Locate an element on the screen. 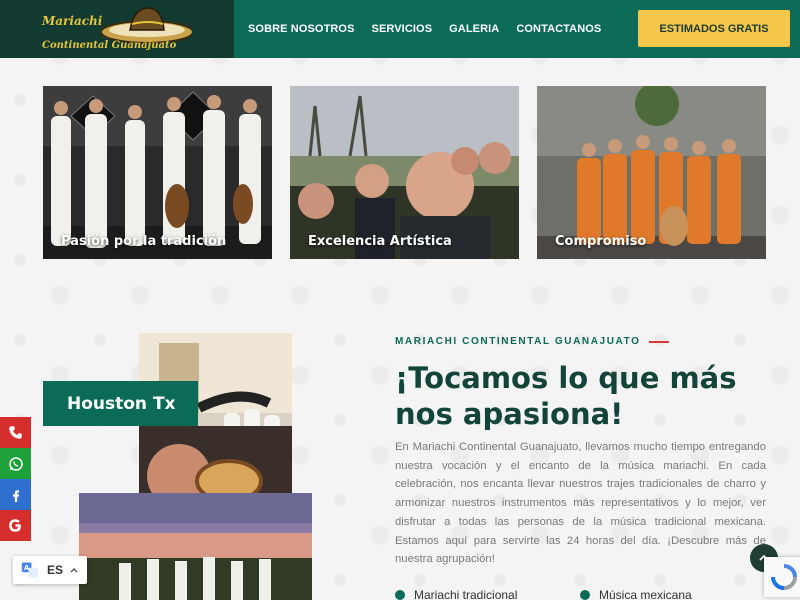  translate-icon: A is located at coordinates (30, 570).